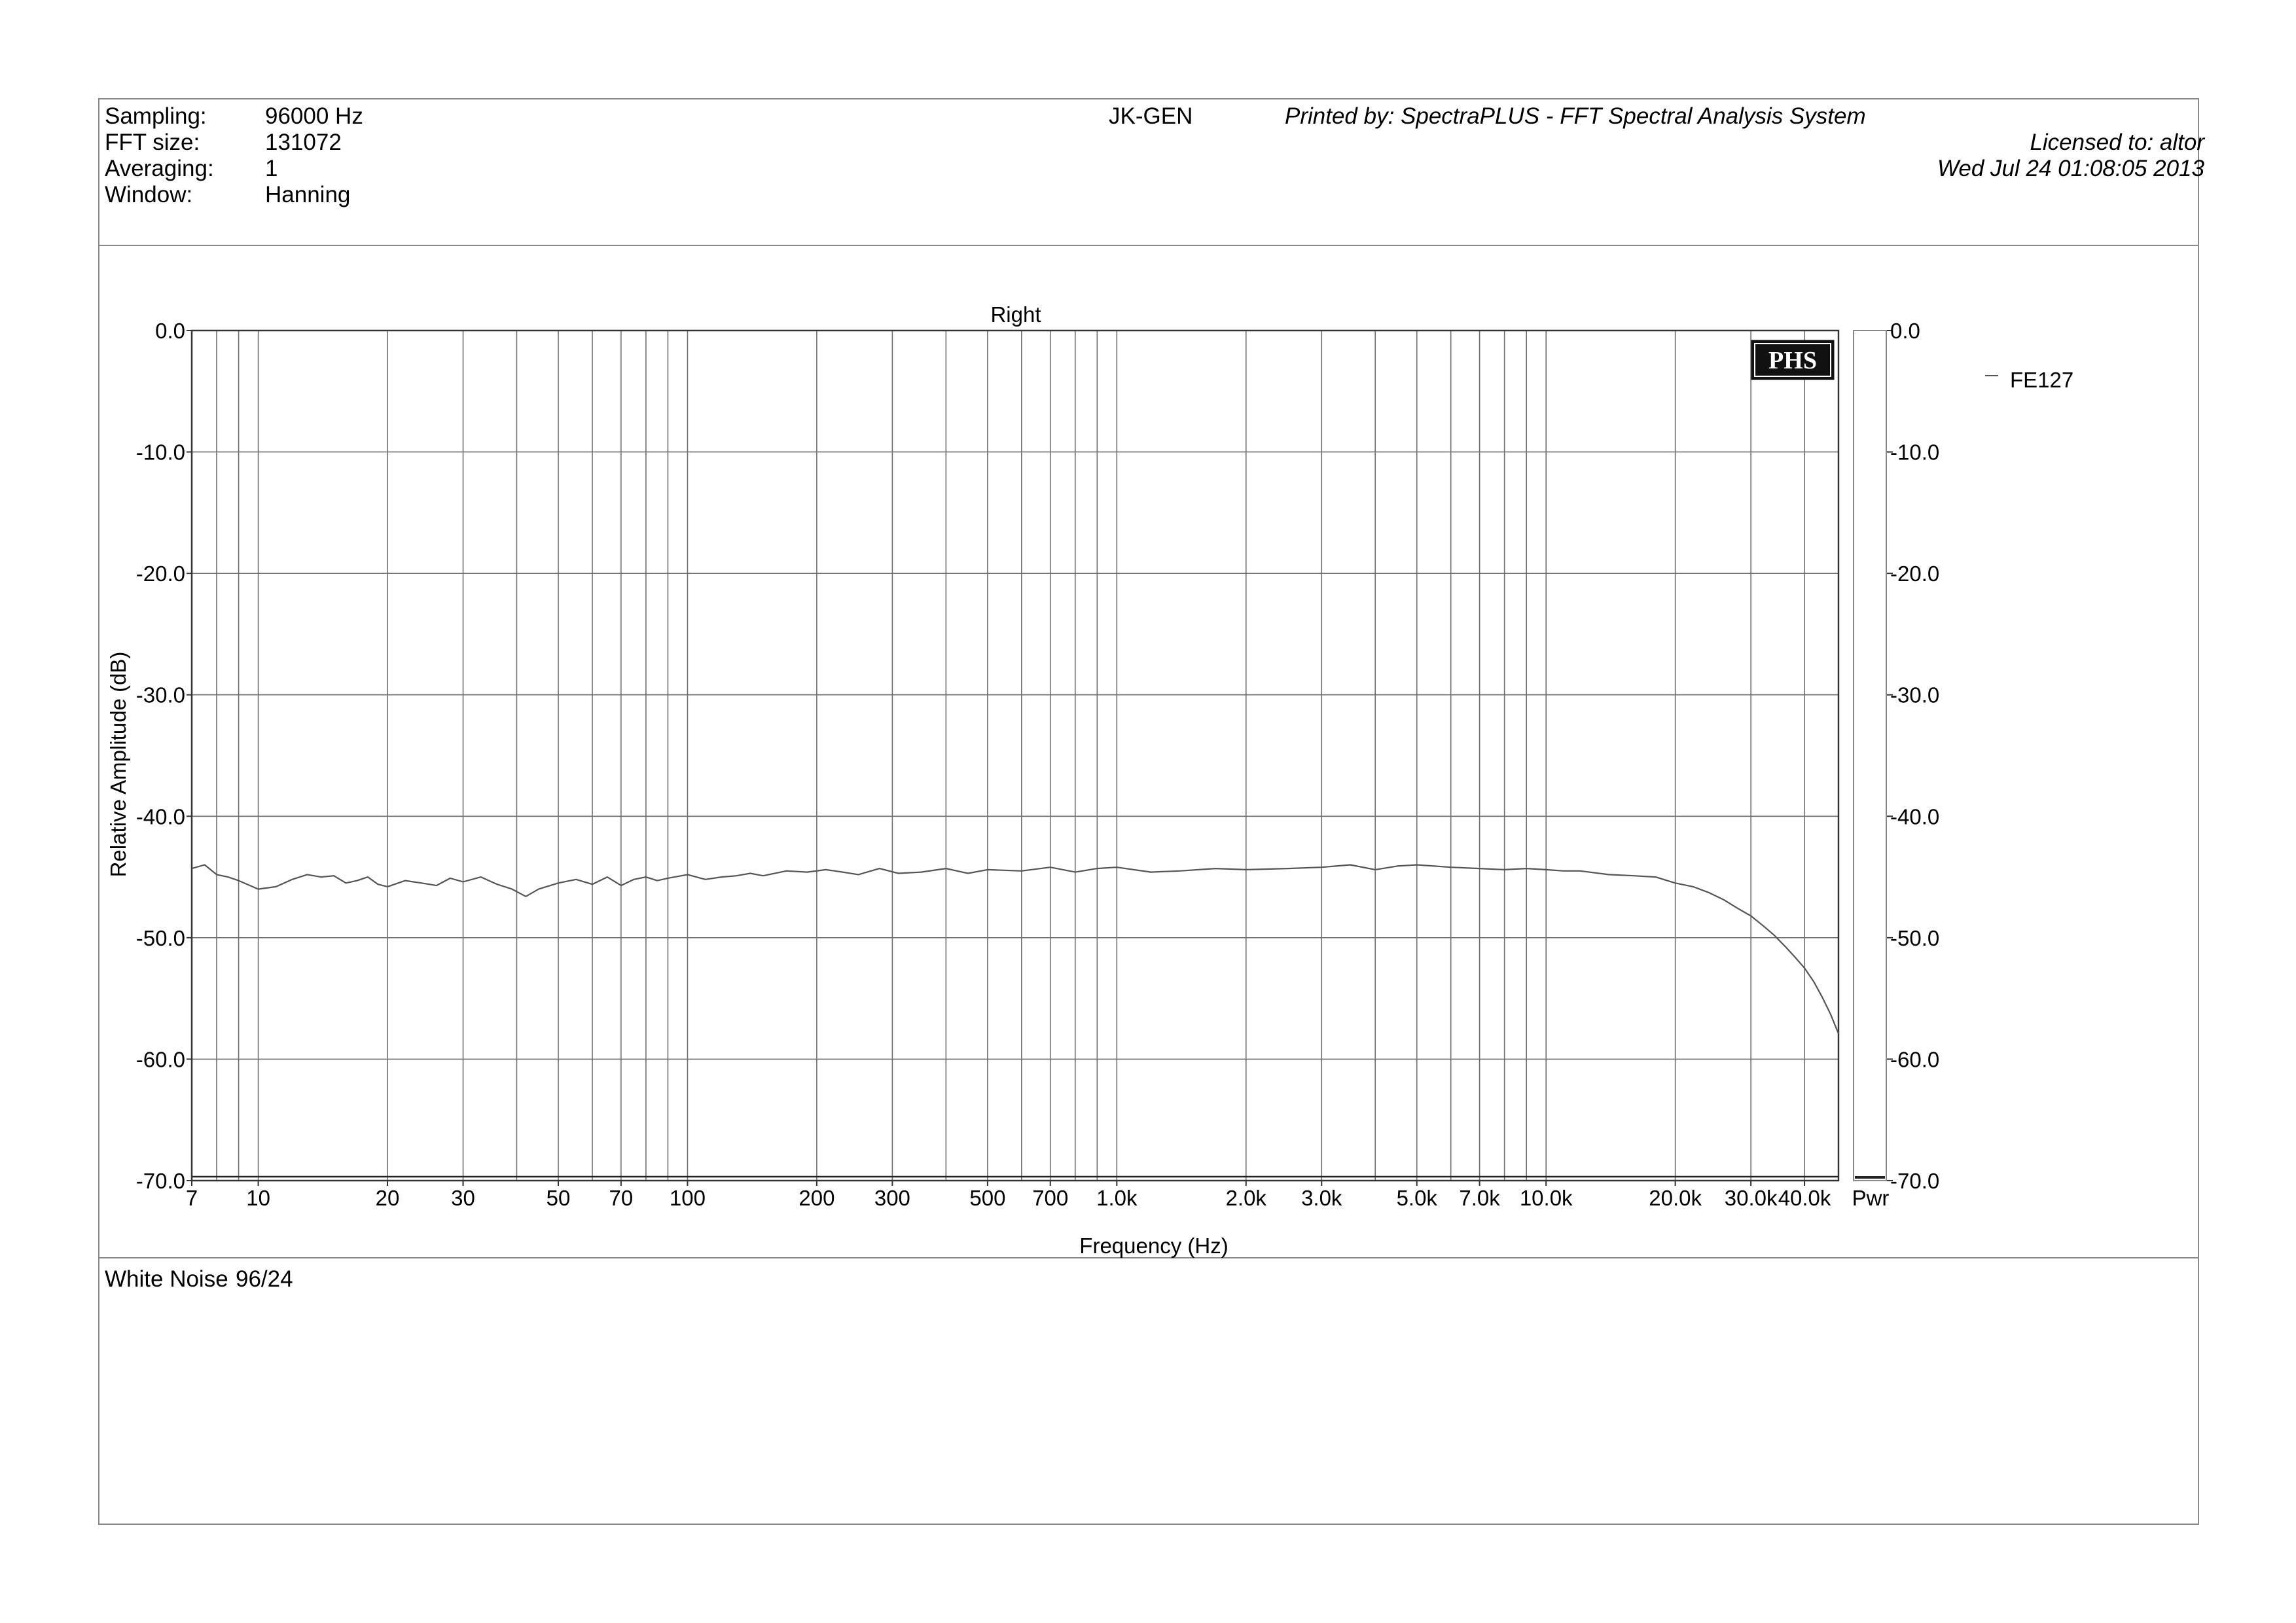 This screenshot has height=1623, width=2296. What do you see at coordinates (1675, 1198) in the screenshot?
I see `x-tick-label: 20.0k` at bounding box center [1675, 1198].